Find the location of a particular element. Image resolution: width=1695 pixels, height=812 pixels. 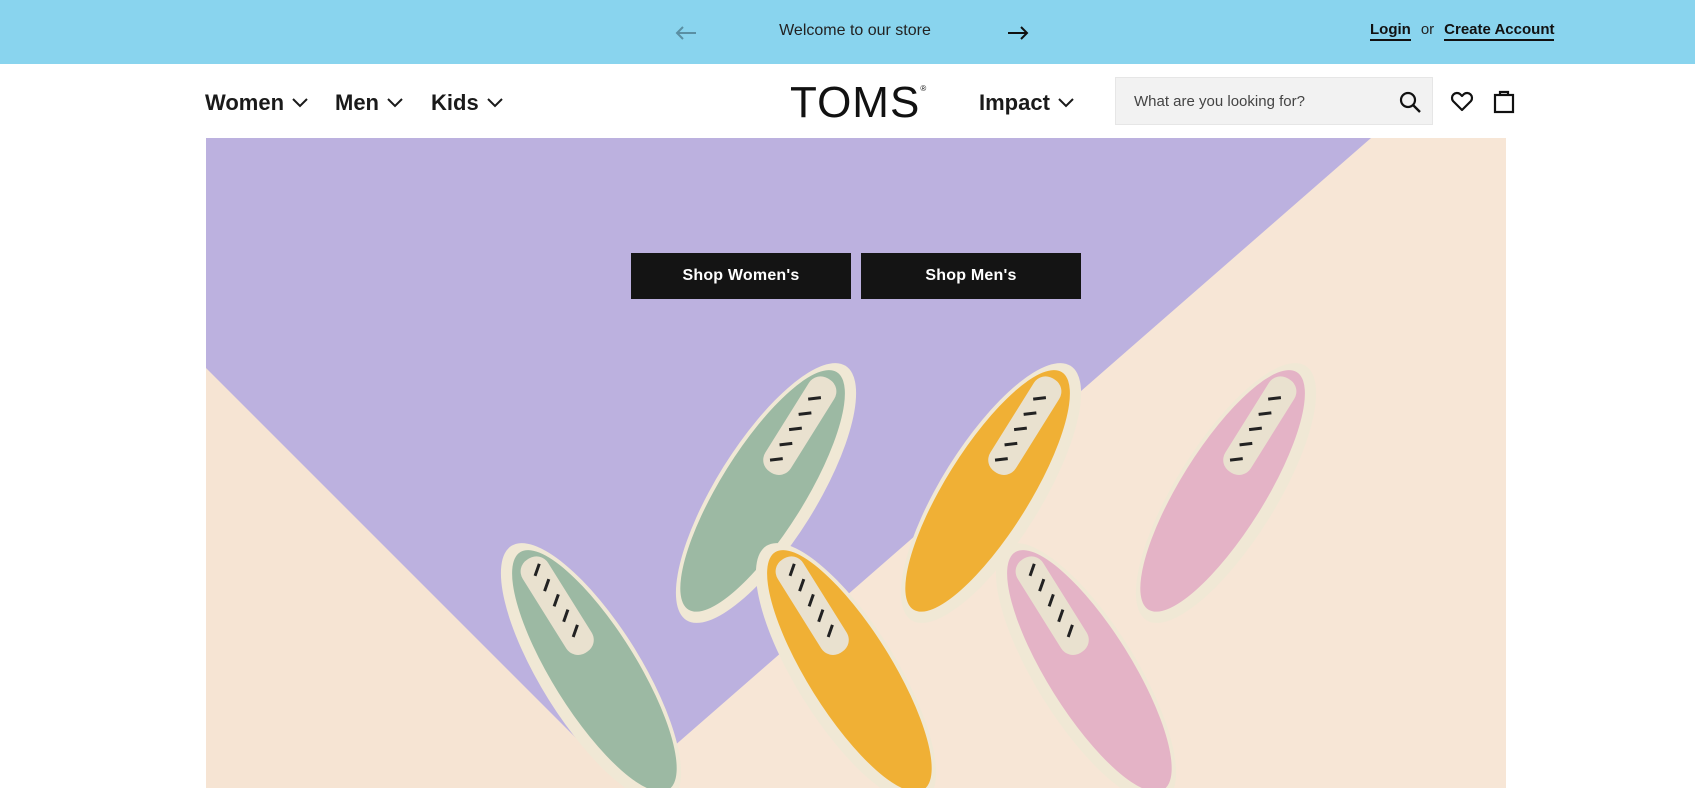

nav-kids: Kids is located at coordinates (467, 103).